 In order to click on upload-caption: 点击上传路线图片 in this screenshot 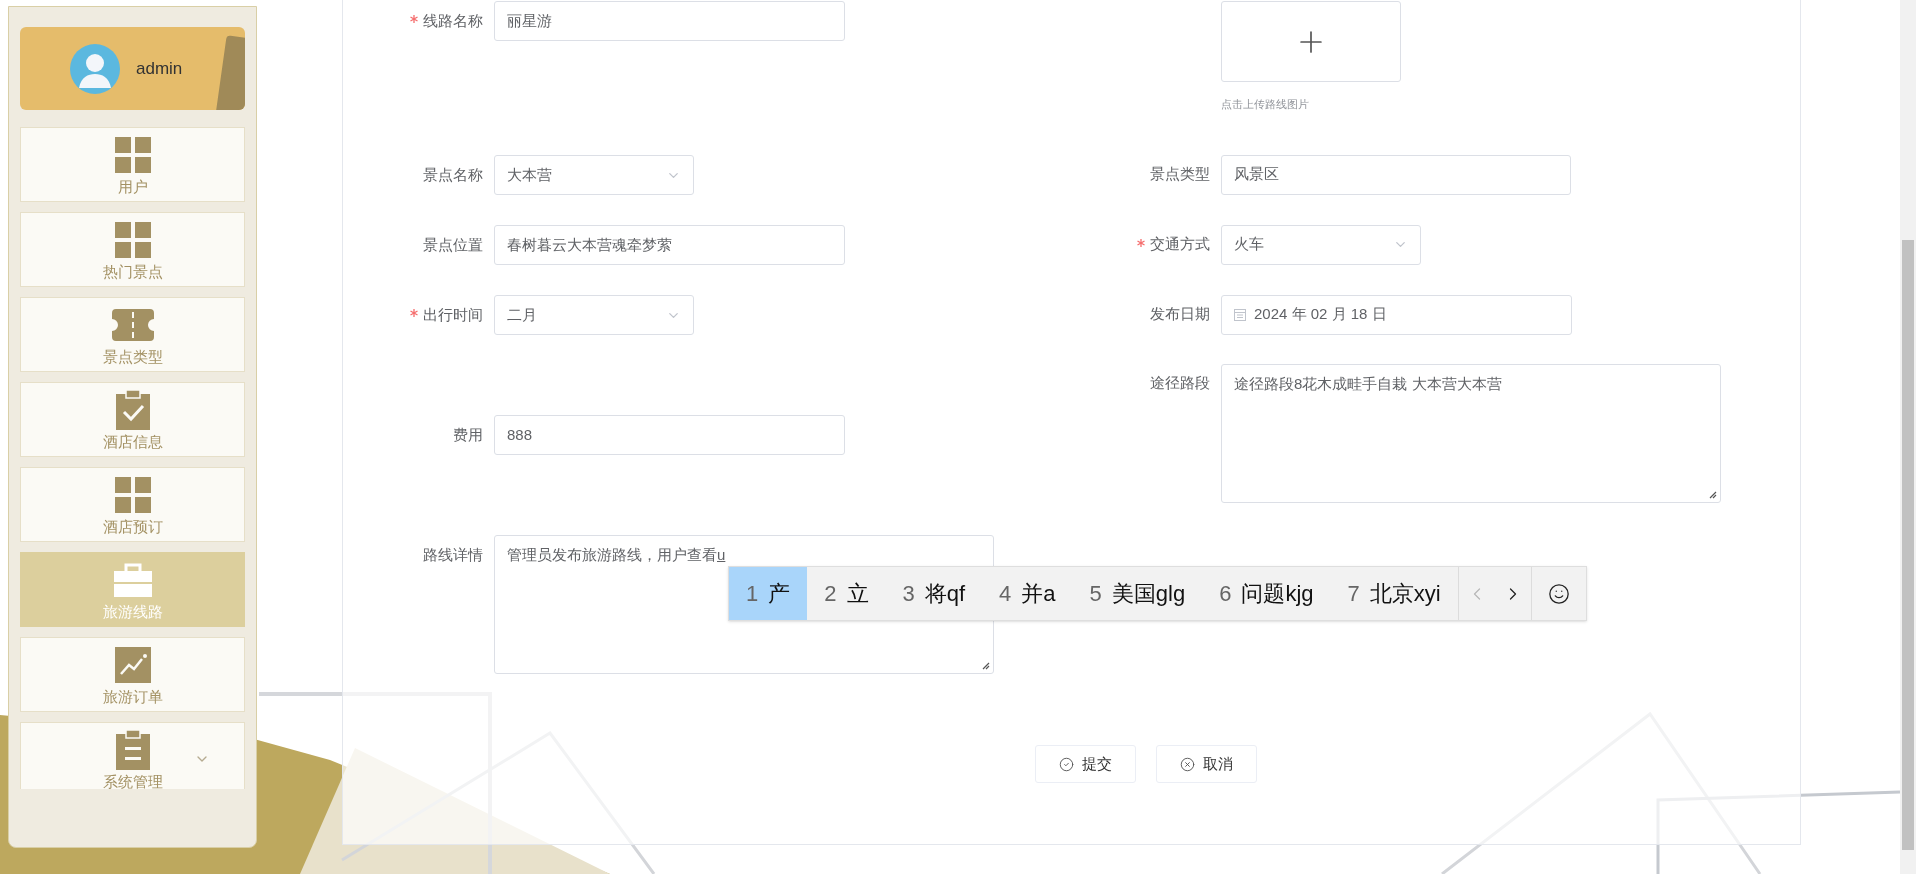, I will do `click(1265, 104)`.